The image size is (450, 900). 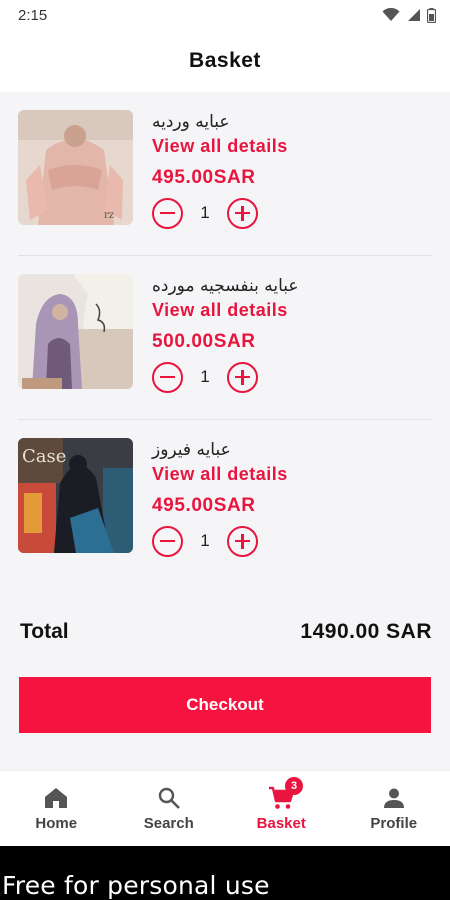 I want to click on product-price: 500.00SAR, so click(x=204, y=341).